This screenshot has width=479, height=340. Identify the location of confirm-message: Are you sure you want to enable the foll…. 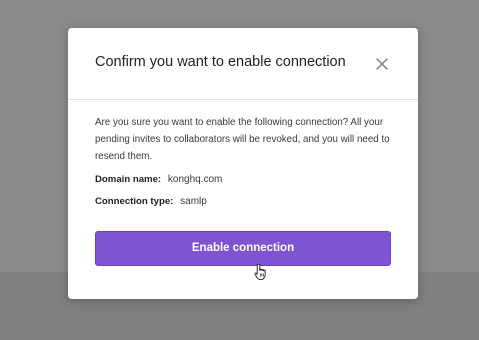
(242, 139).